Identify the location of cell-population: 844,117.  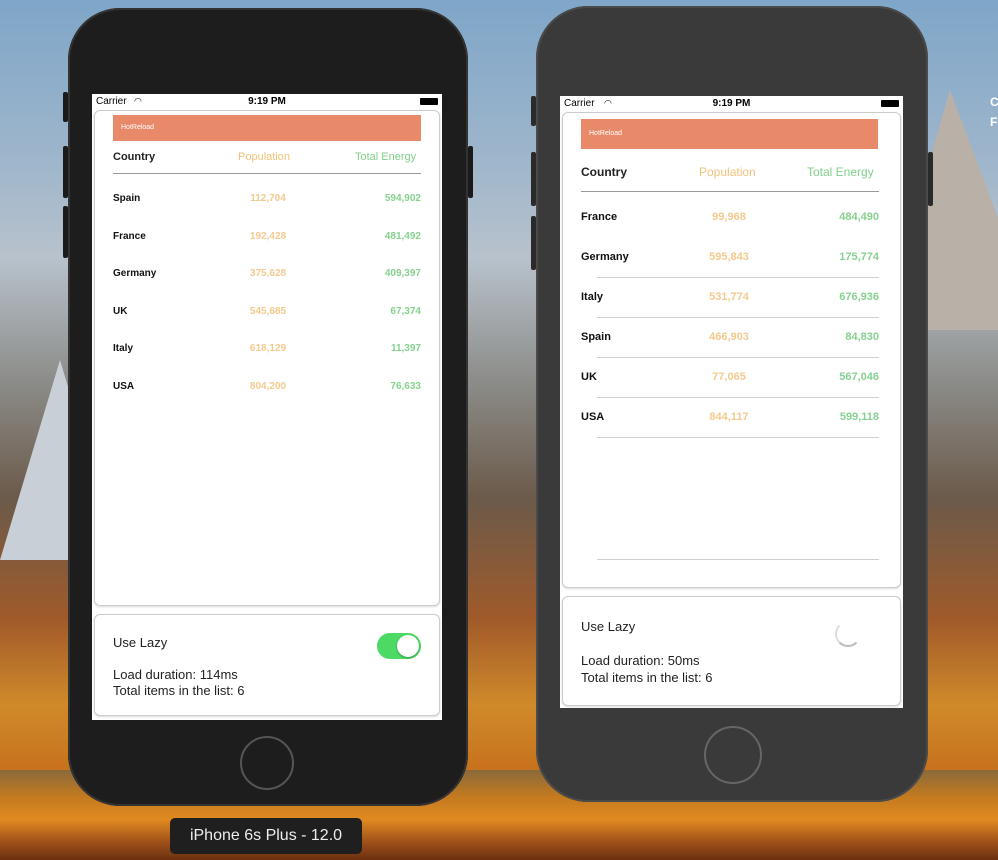
(729, 417).